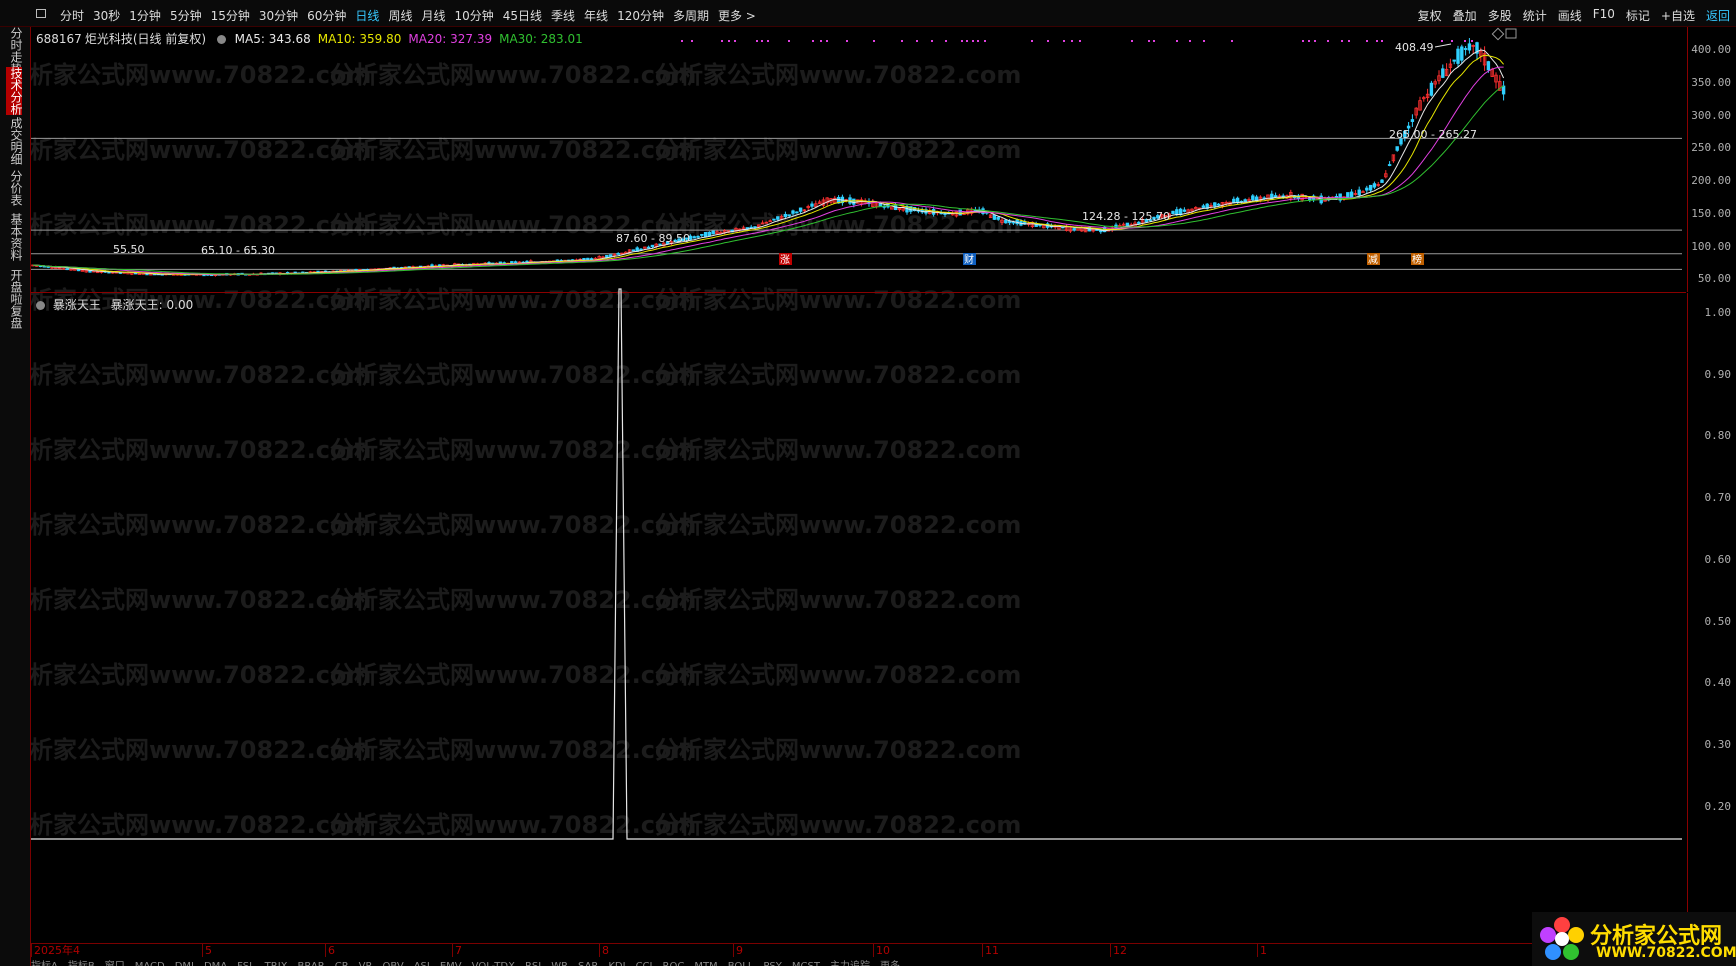 This screenshot has height=966, width=1736. I want to click on indicator-tab: KDJ, so click(616, 963).